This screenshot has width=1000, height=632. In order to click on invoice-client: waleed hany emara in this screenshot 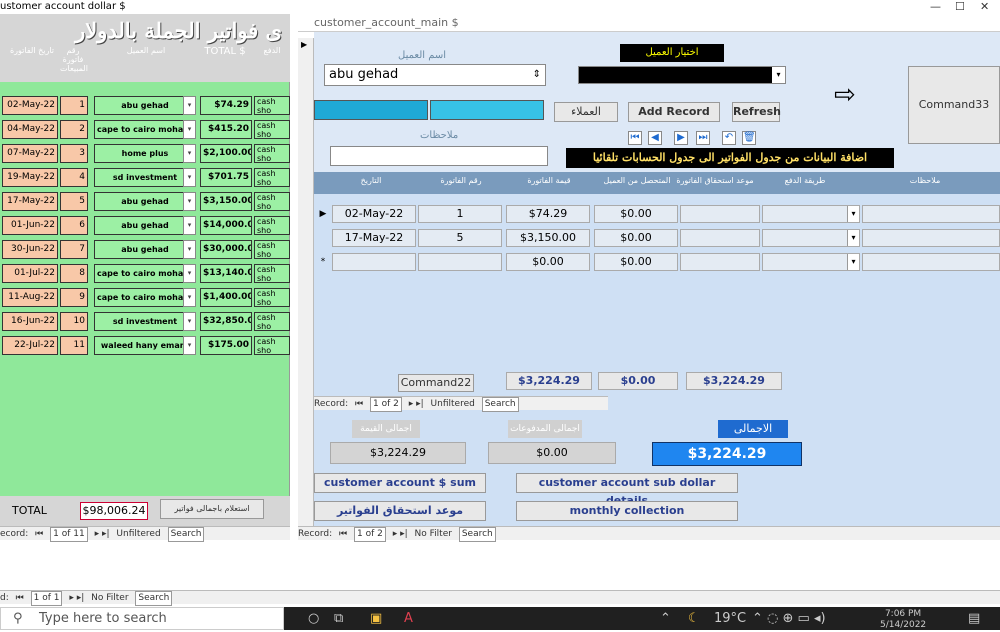, I will do `click(145, 345)`.